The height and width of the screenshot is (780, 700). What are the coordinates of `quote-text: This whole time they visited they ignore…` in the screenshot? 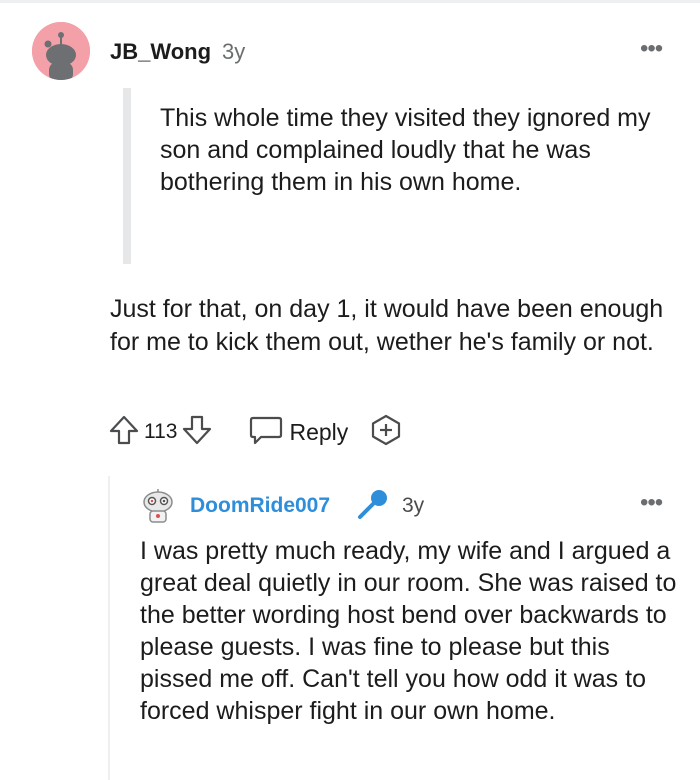 It's located at (405, 150).